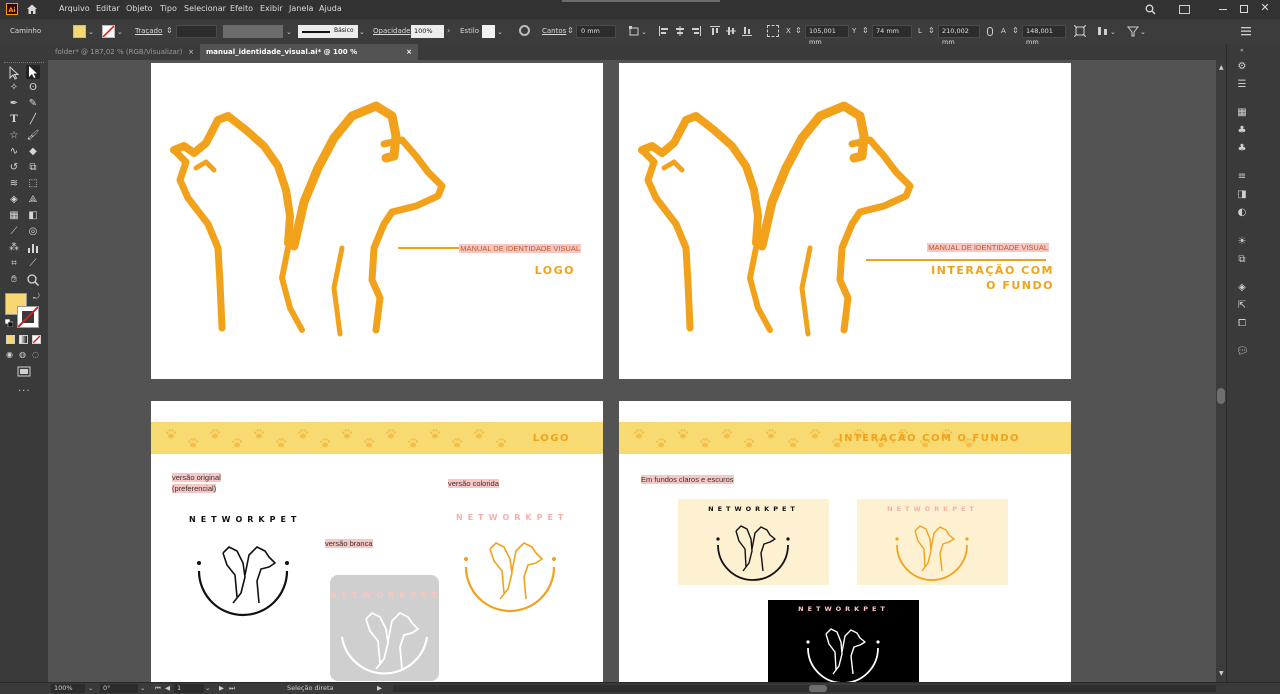 The height and width of the screenshot is (694, 1280). Describe the element at coordinates (148, 31) in the screenshot. I see `stroke-label: Traçado` at that location.